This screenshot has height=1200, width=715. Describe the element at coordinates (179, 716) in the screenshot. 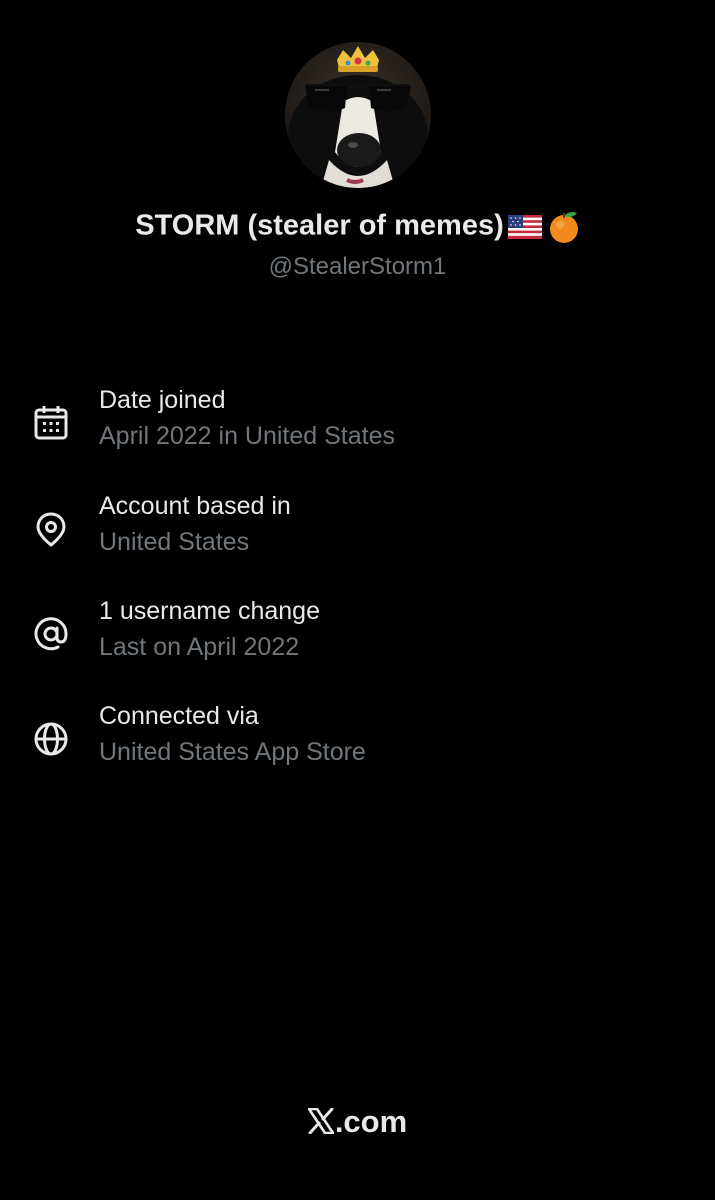

I see `info-title: Connected via` at that location.